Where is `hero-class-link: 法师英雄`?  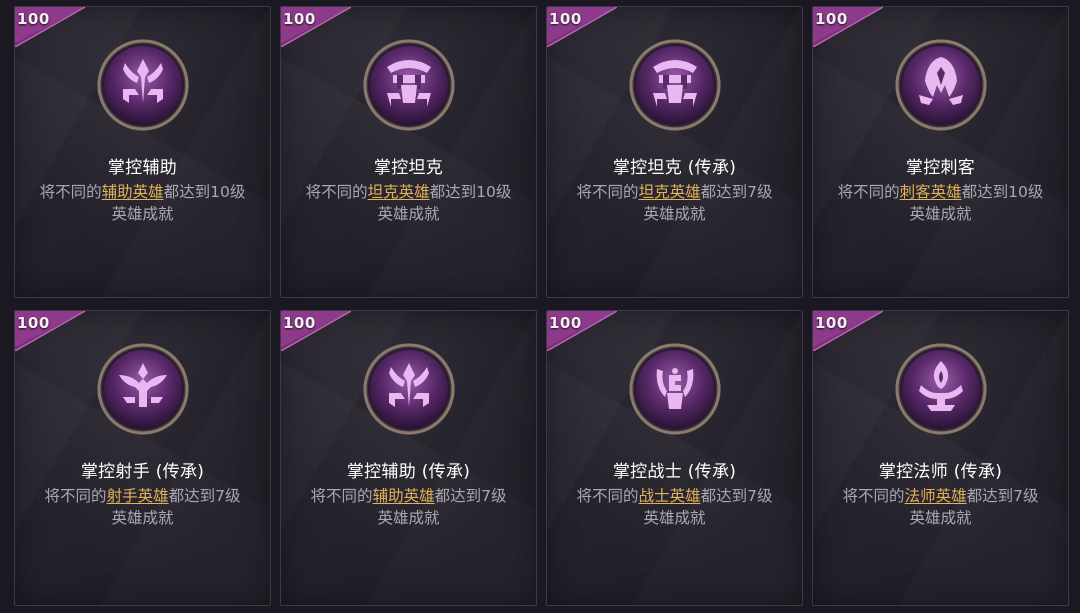
hero-class-link: 法师英雄 is located at coordinates (936, 496).